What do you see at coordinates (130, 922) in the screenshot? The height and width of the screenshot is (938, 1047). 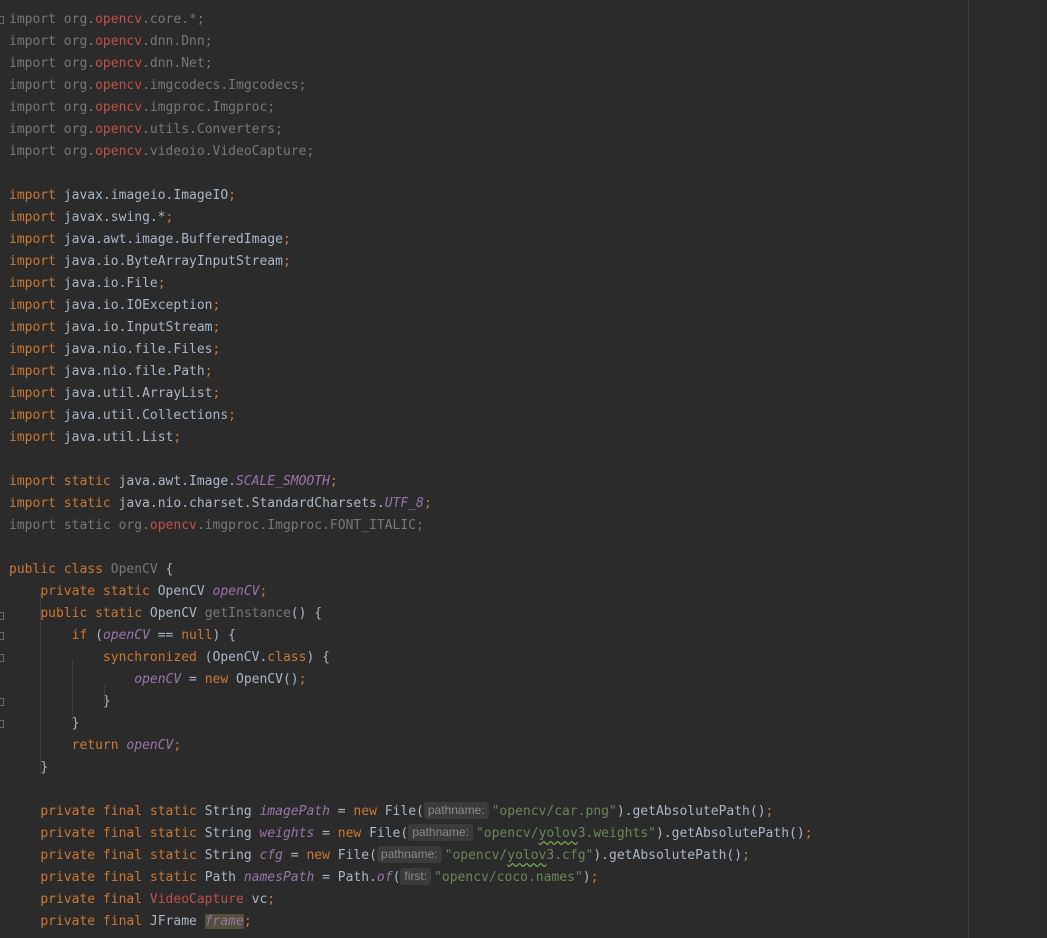 I see `code-line: private final JFrame frame;` at bounding box center [130, 922].